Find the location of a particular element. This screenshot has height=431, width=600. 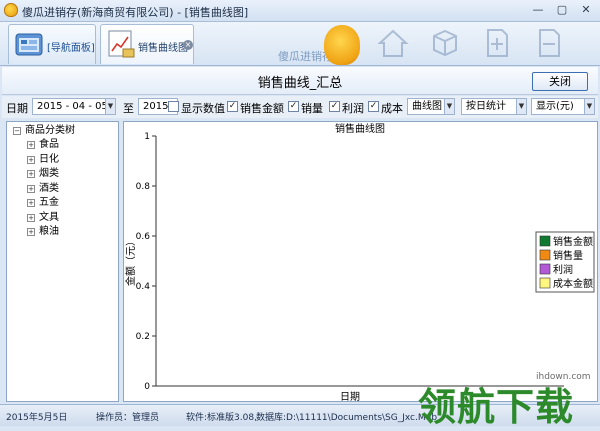

tab-label: 销售曲线图 is located at coordinates (163, 48).